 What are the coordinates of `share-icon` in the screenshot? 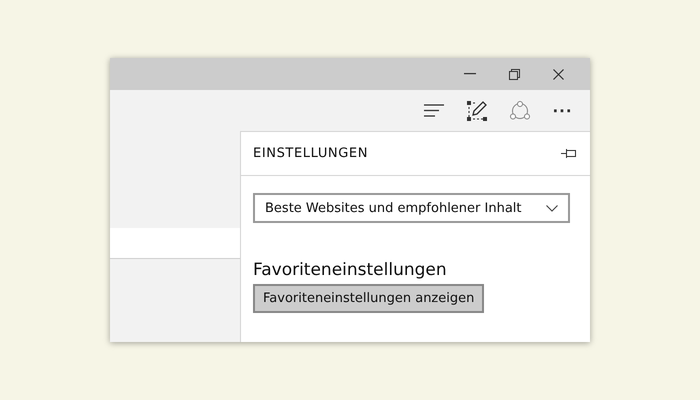 It's located at (519, 110).